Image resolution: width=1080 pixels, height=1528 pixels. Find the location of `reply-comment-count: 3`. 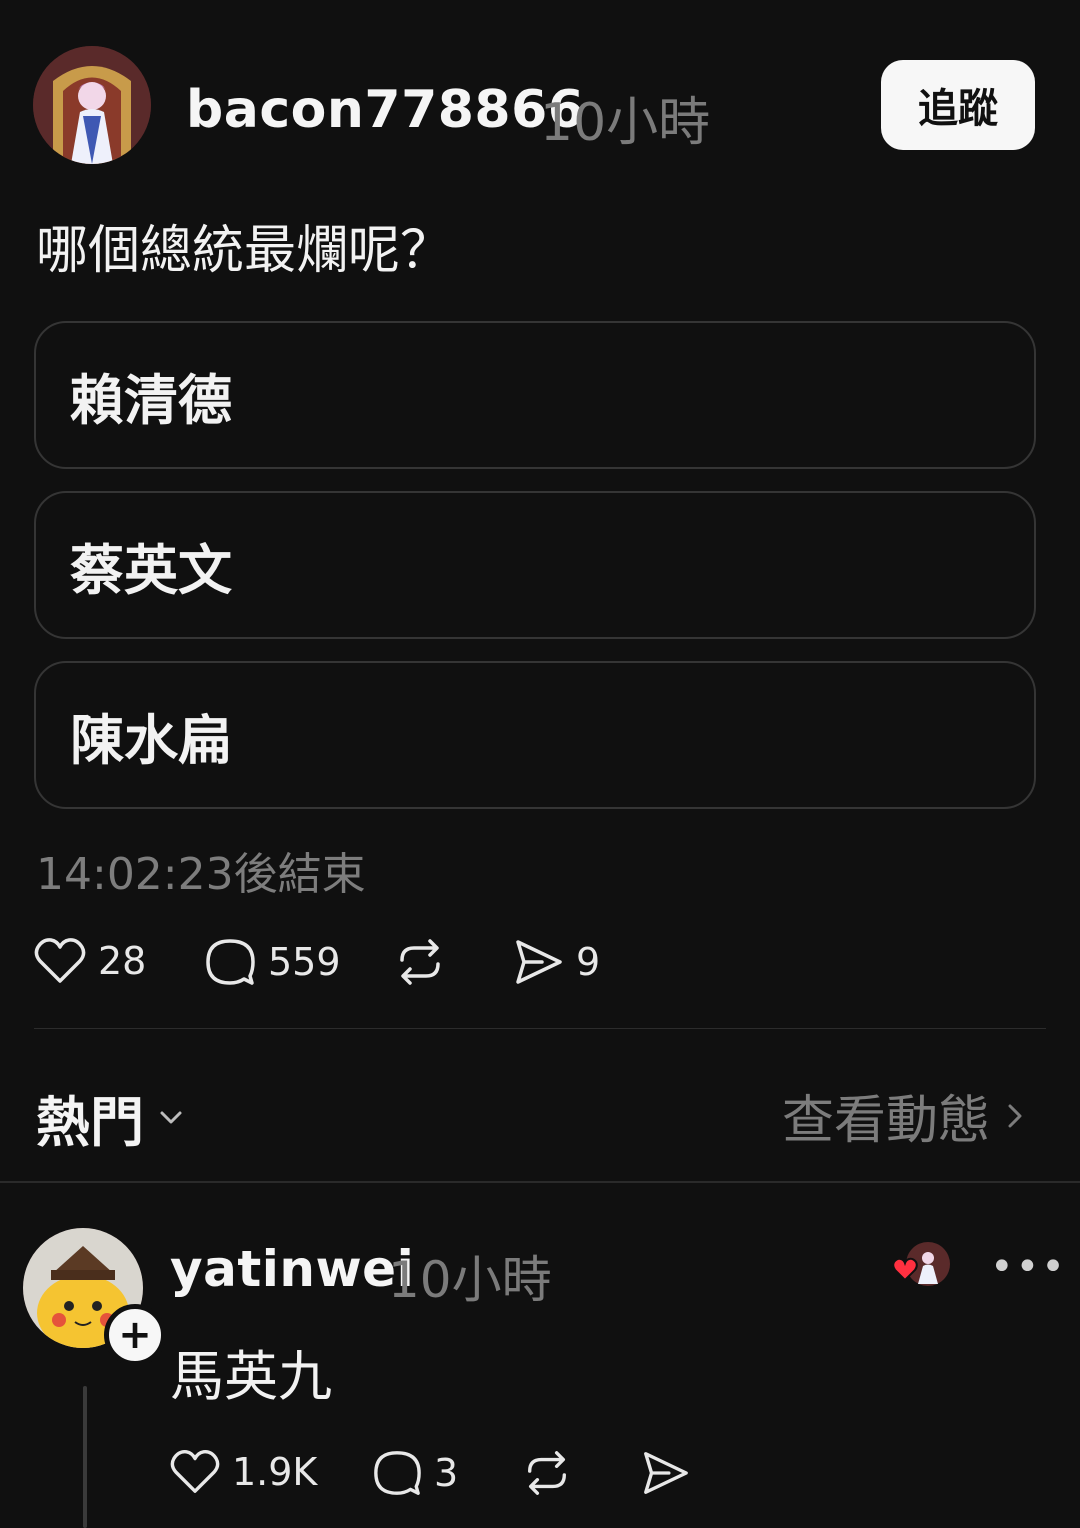

reply-comment-count: 3 is located at coordinates (446, 1473).